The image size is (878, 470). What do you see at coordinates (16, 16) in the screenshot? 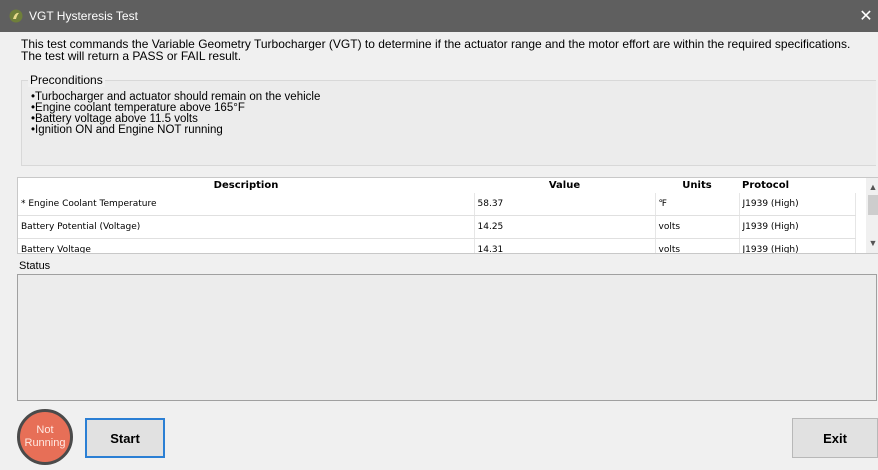
I see `app-logo-icon` at bounding box center [16, 16].